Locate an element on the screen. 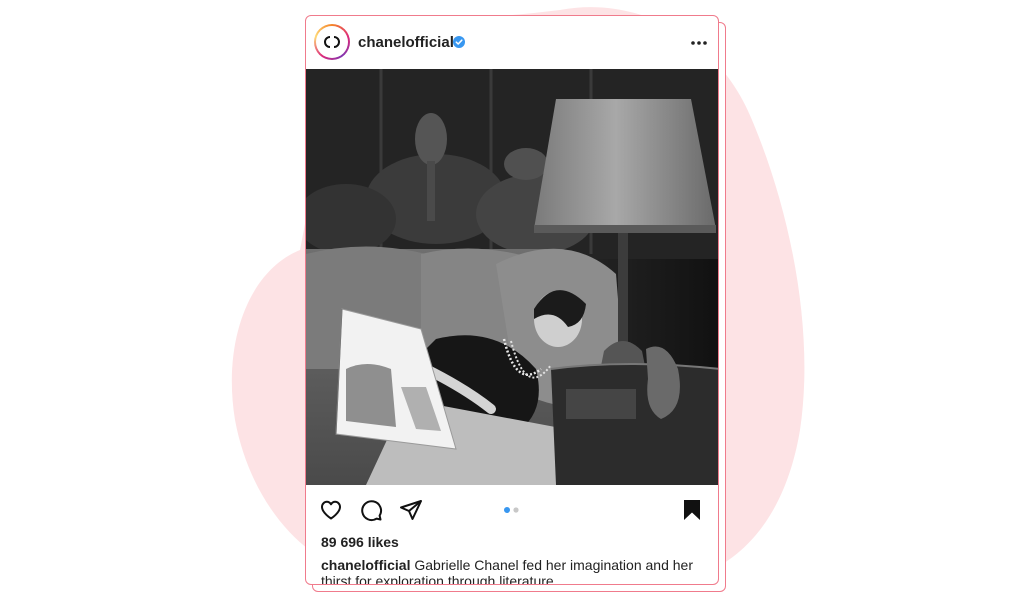 This screenshot has height=608, width=1024. avatar is located at coordinates (332, 42).